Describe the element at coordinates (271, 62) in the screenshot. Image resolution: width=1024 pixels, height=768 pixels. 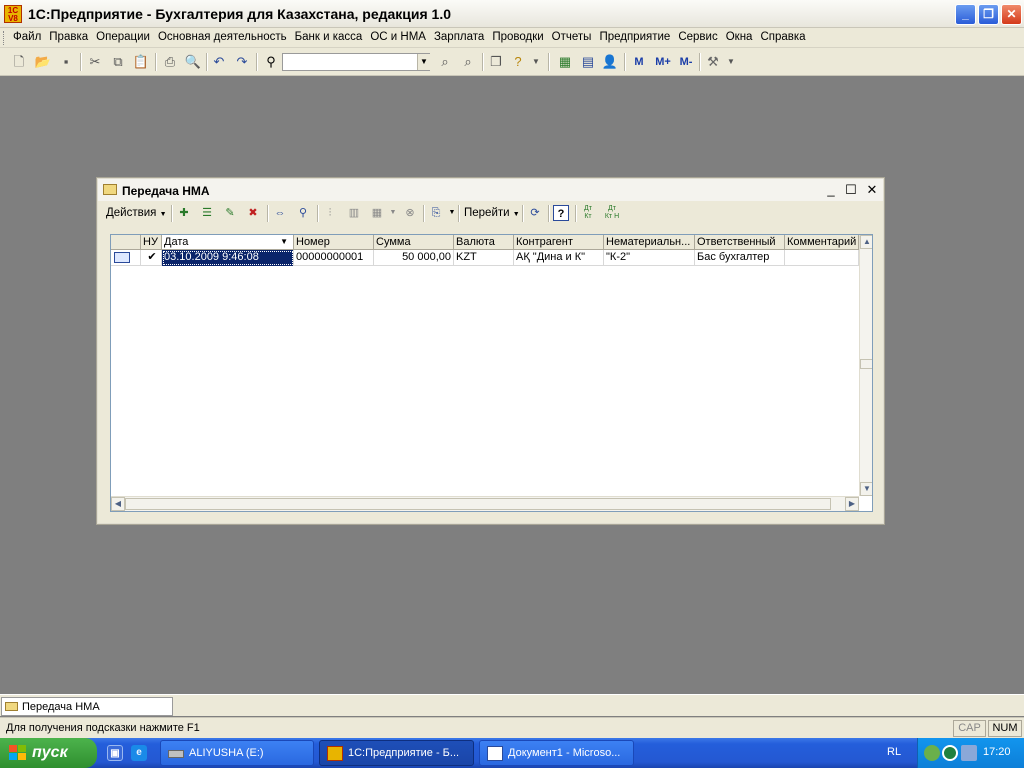
I see `find-icon: ⚲` at that location.